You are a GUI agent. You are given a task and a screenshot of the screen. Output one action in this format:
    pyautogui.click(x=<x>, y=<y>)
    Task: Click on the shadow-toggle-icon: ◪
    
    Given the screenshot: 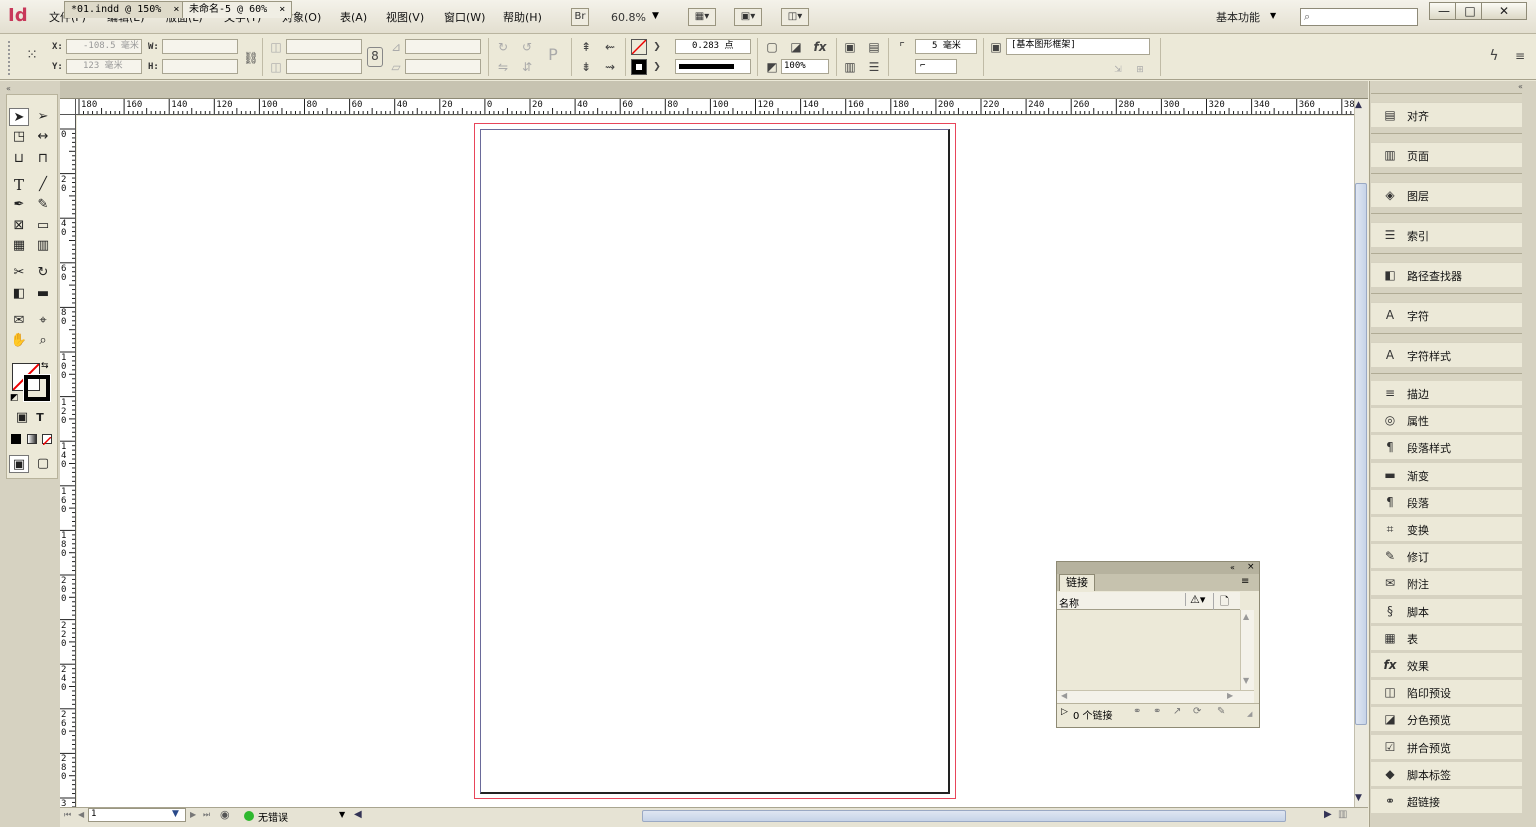 What is the action you would take?
    pyautogui.click(x=796, y=47)
    